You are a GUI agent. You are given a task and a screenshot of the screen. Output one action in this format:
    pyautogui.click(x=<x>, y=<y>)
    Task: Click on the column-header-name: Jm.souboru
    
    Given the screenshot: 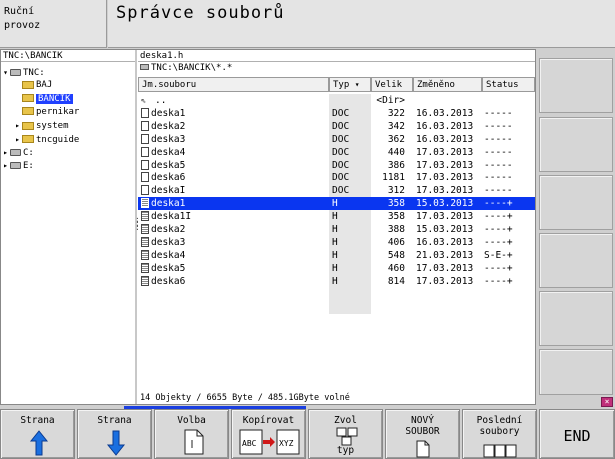 What is the action you would take?
    pyautogui.click(x=233, y=84)
    